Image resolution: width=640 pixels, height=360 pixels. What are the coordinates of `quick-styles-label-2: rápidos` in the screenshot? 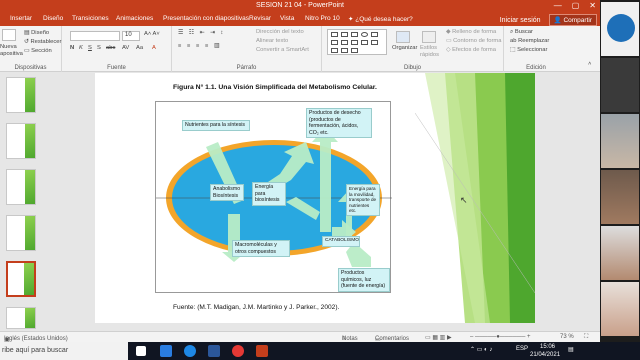 It's located at (429, 55).